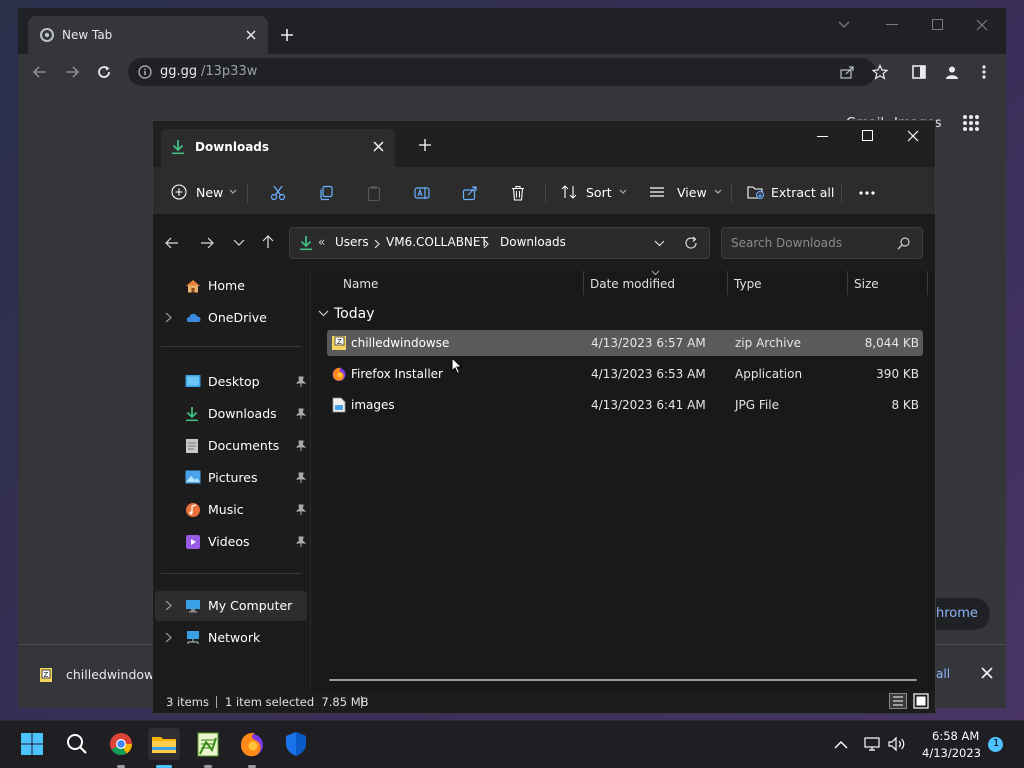 This screenshot has width=1024, height=768. I want to click on side-panel-icon, so click(919, 72).